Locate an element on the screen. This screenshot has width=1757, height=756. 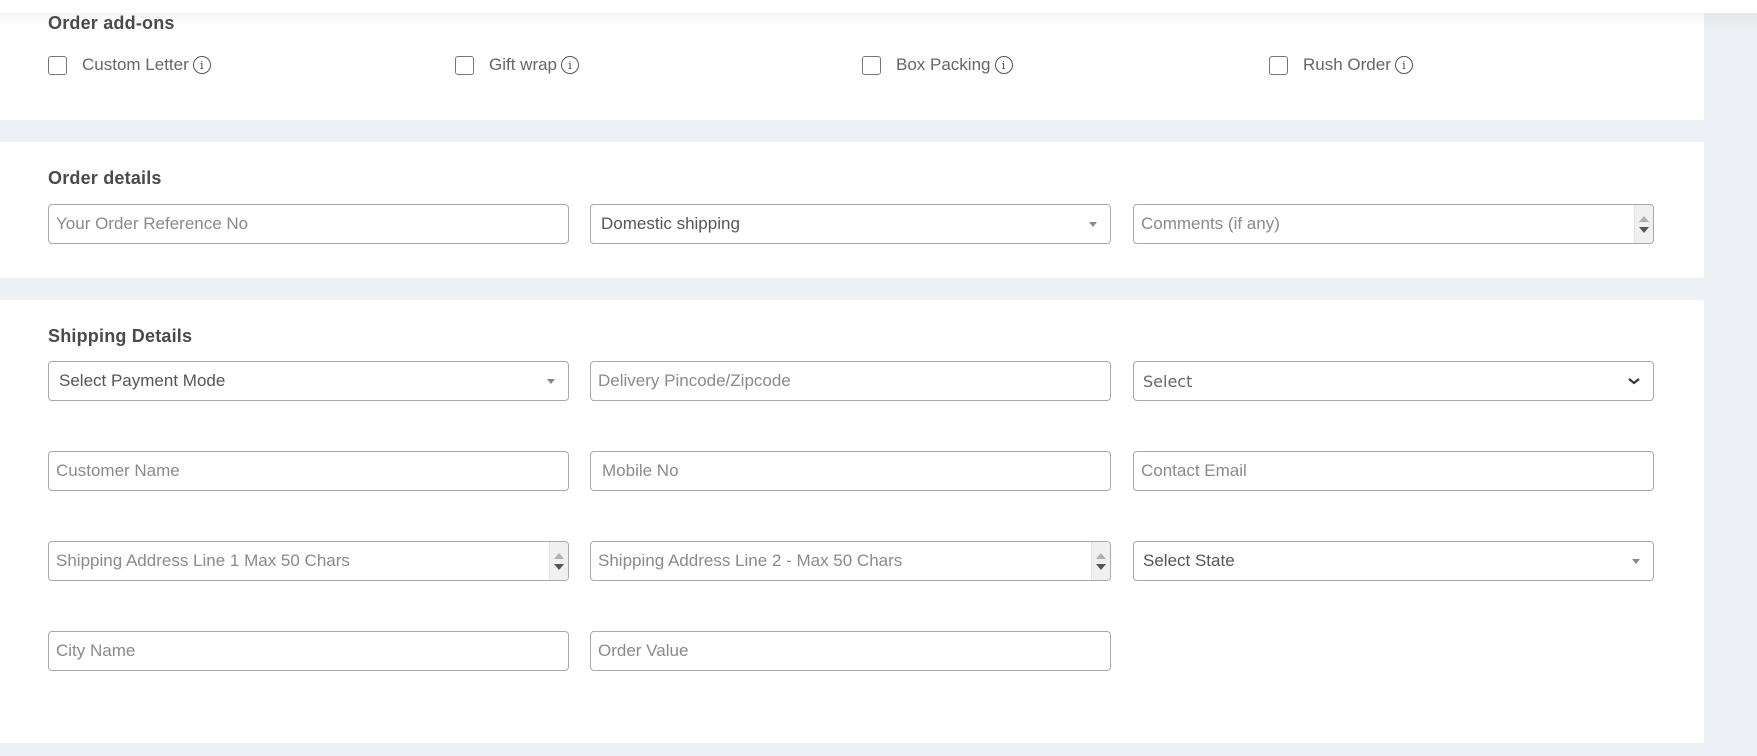
top-bar is located at coordinates (878, 6).